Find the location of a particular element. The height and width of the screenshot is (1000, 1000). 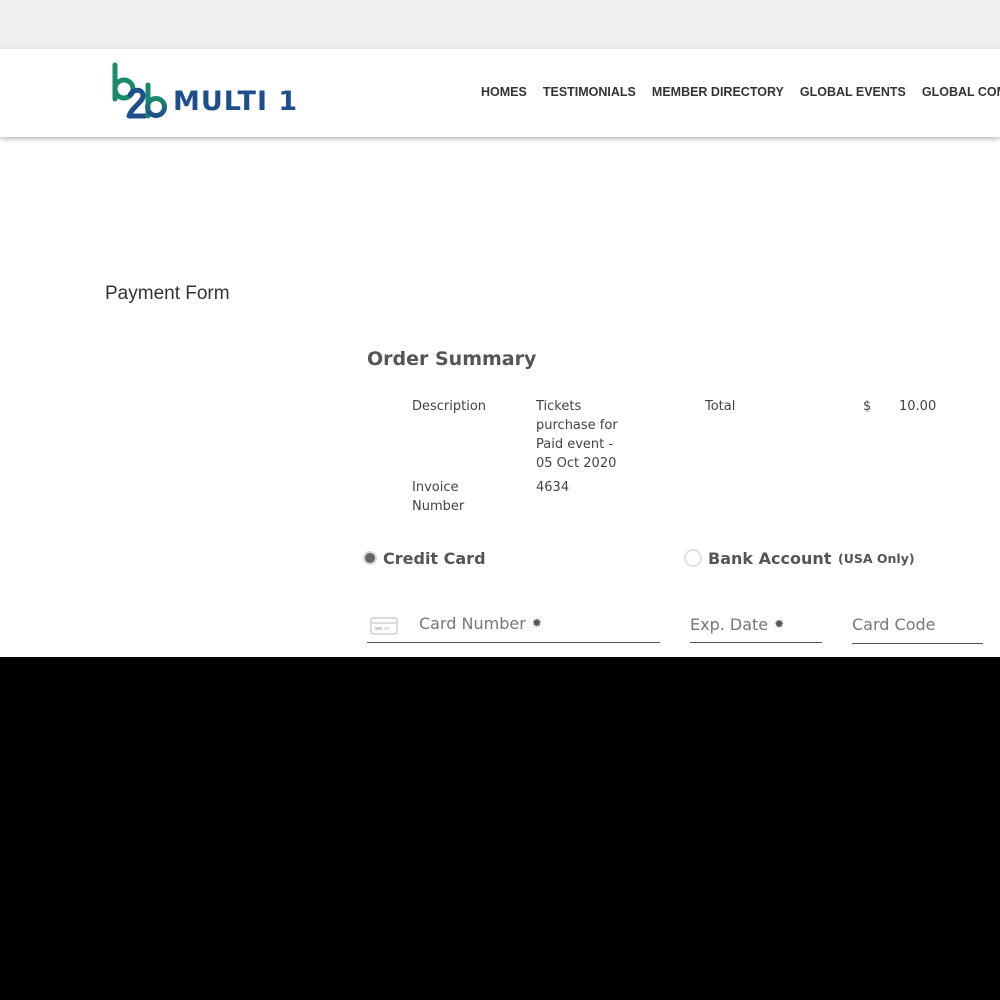

nav-testimonials: TESTIMONIALS is located at coordinates (589, 92).